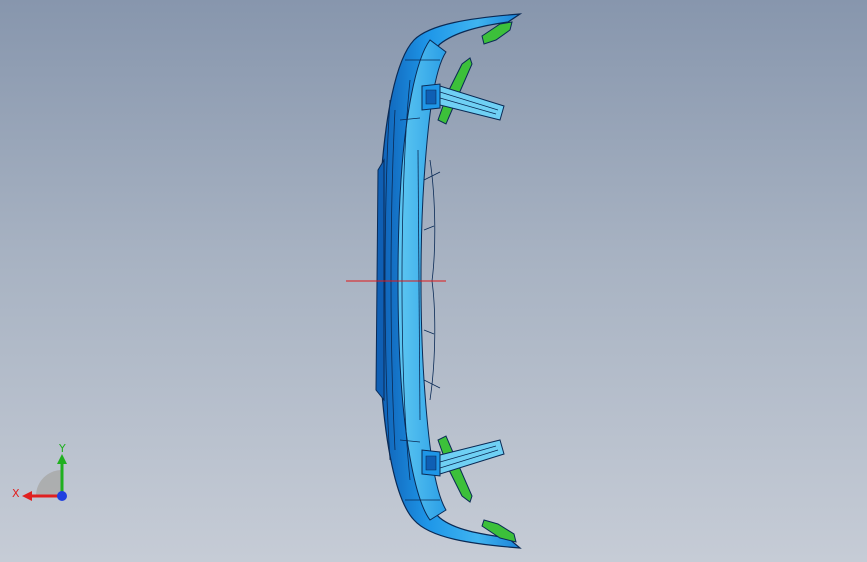 The width and height of the screenshot is (867, 562). I want to click on x-axis-arrowhead, so click(27, 496).